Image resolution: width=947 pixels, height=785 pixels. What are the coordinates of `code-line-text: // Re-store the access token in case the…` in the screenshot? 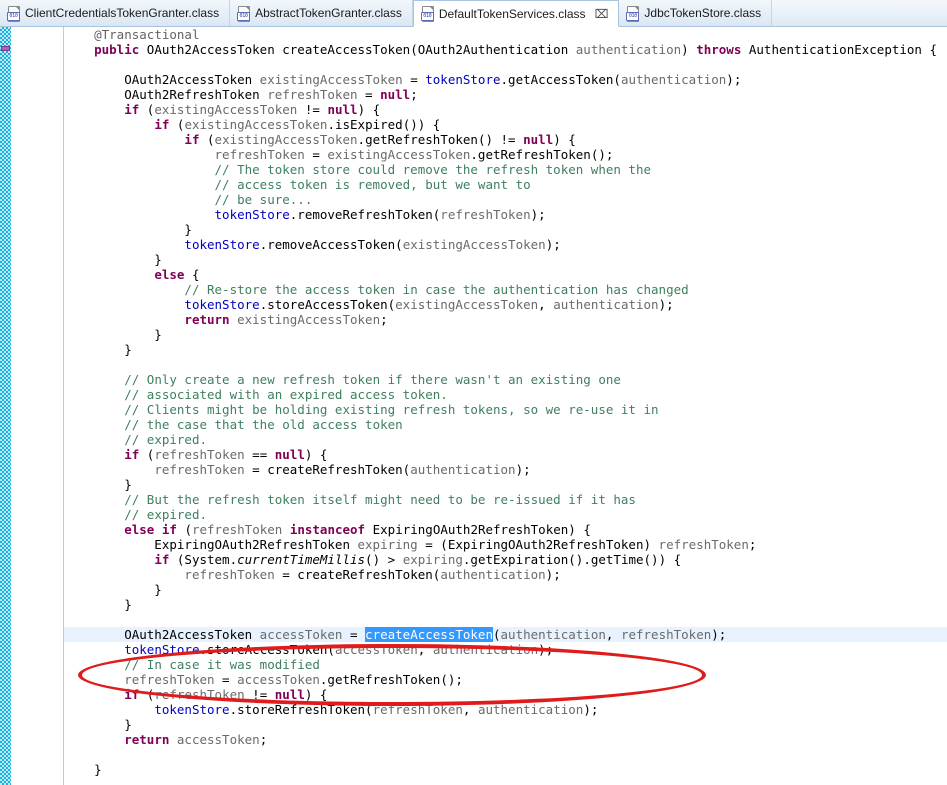 It's located at (436, 289).